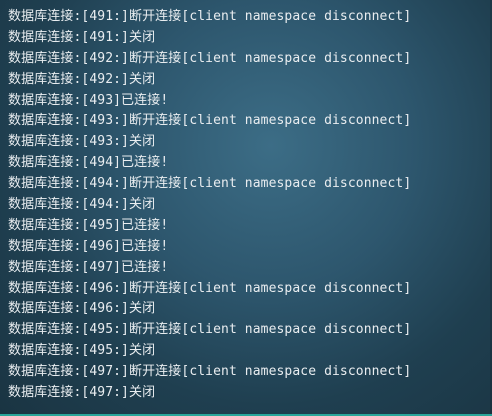 The width and height of the screenshot is (492, 416). Describe the element at coordinates (82, 309) in the screenshot. I see `log-line: 数据库连接:[496:]关闭` at that location.